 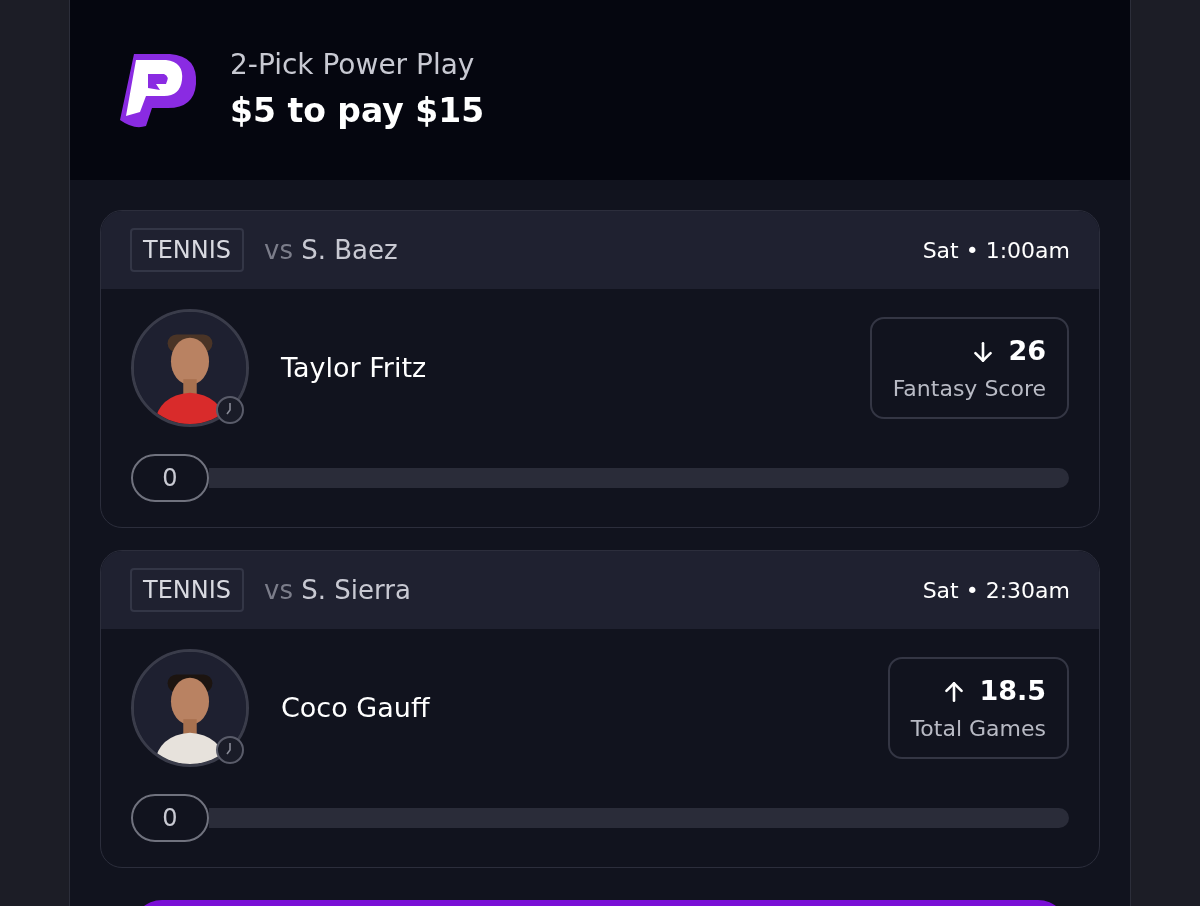 I want to click on opponent-label: vs S. Baez, so click(x=331, y=250).